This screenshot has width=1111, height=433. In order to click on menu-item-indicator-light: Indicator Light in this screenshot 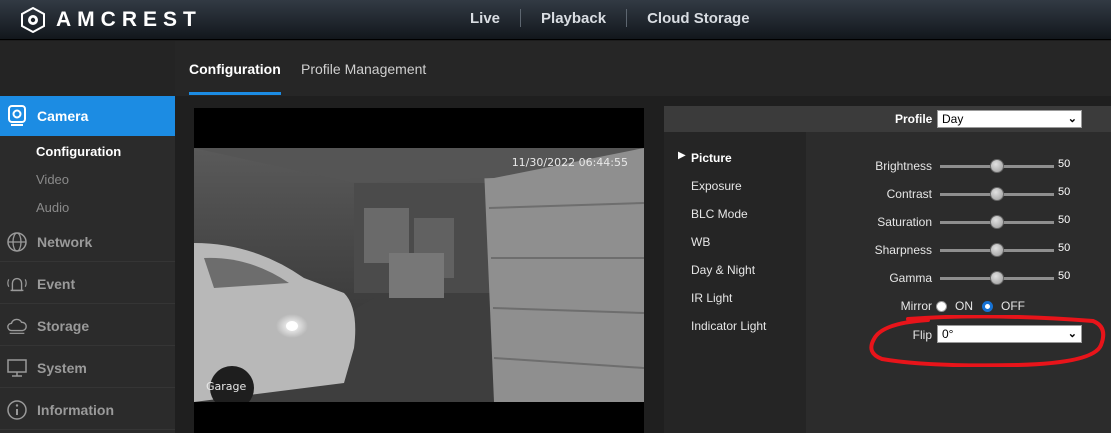, I will do `click(728, 326)`.